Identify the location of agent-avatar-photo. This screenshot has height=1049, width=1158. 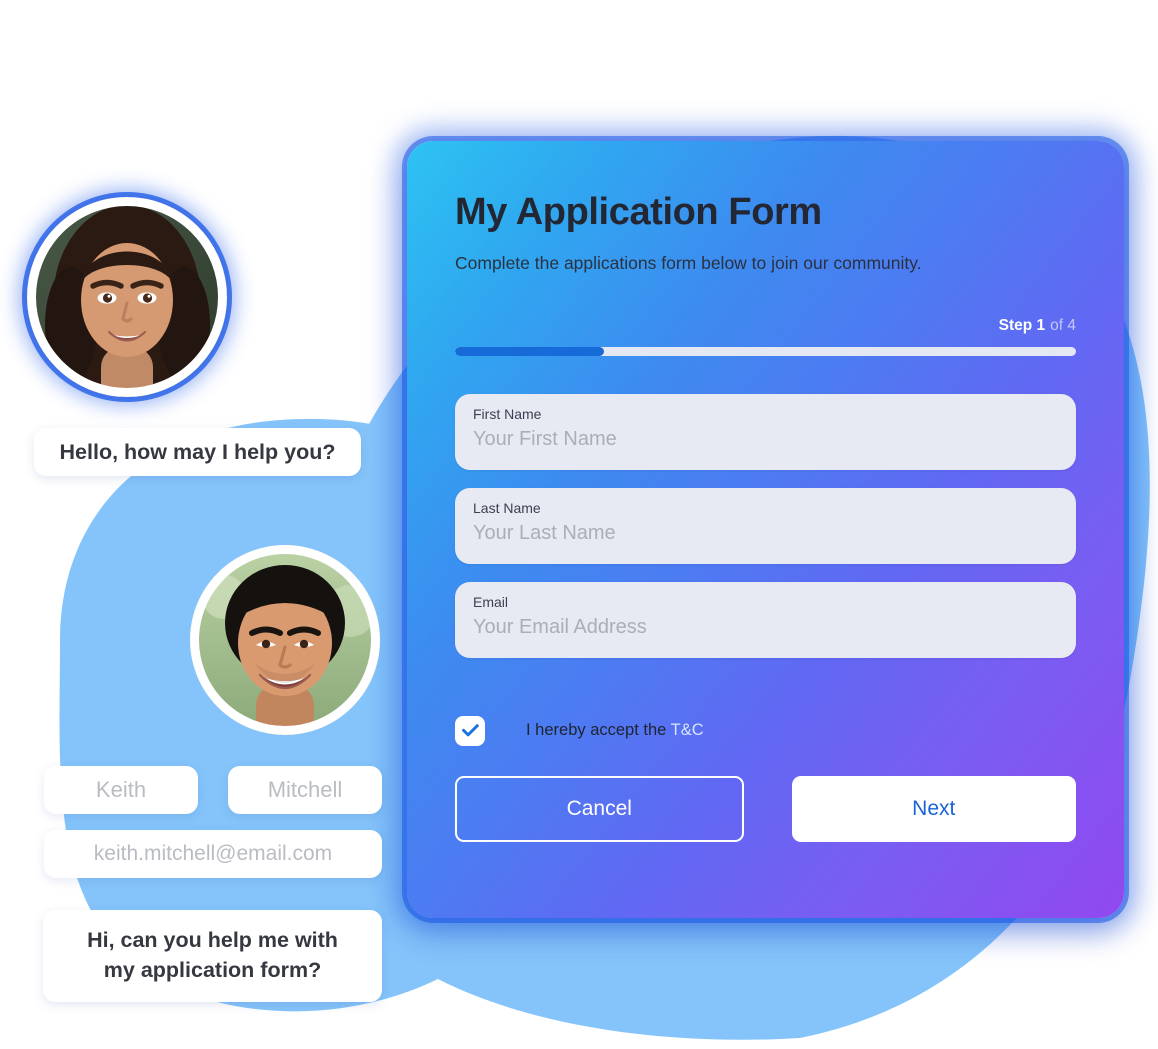
(127, 297).